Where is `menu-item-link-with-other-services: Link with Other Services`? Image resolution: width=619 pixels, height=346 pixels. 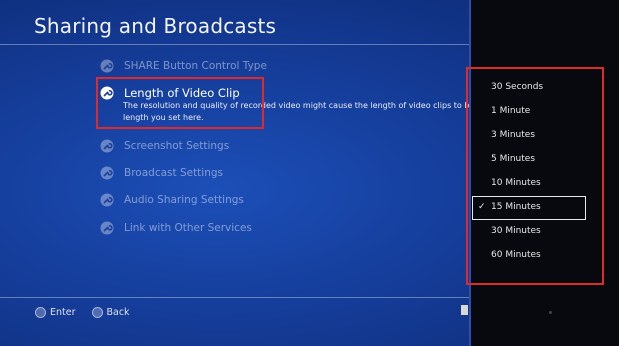
menu-item-link-with-other-services: Link with Other Services is located at coordinates (176, 228).